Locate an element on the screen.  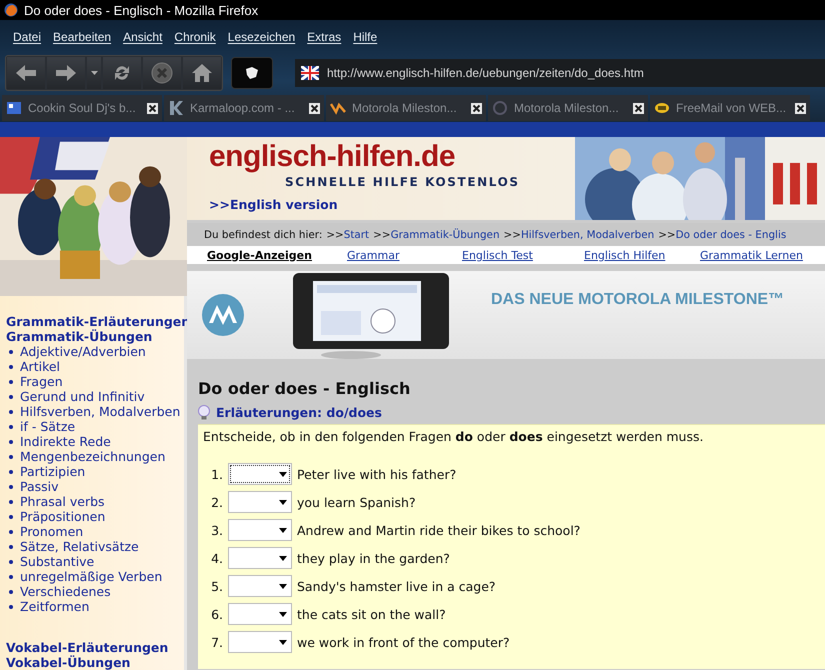
sidebar-link: Indirekte Rede is located at coordinates (65, 441).